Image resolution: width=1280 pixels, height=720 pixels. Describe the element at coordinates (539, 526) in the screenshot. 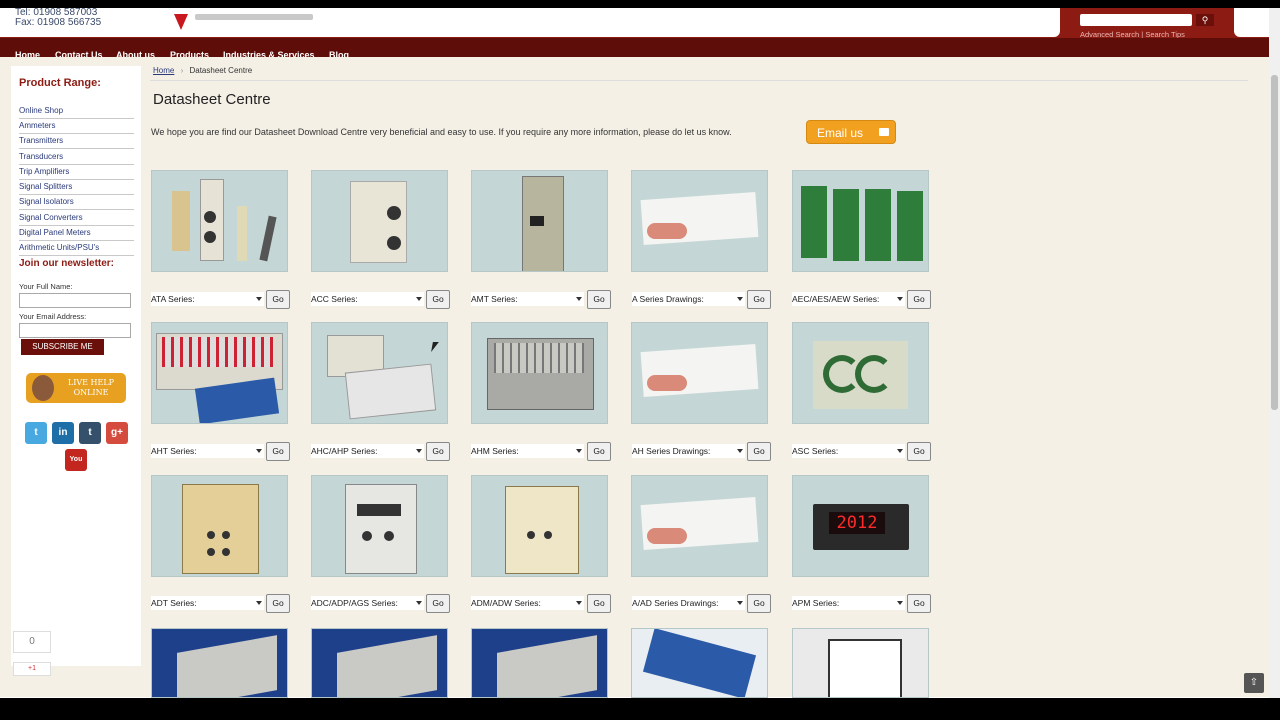

I see `adm-adw-series-image` at that location.